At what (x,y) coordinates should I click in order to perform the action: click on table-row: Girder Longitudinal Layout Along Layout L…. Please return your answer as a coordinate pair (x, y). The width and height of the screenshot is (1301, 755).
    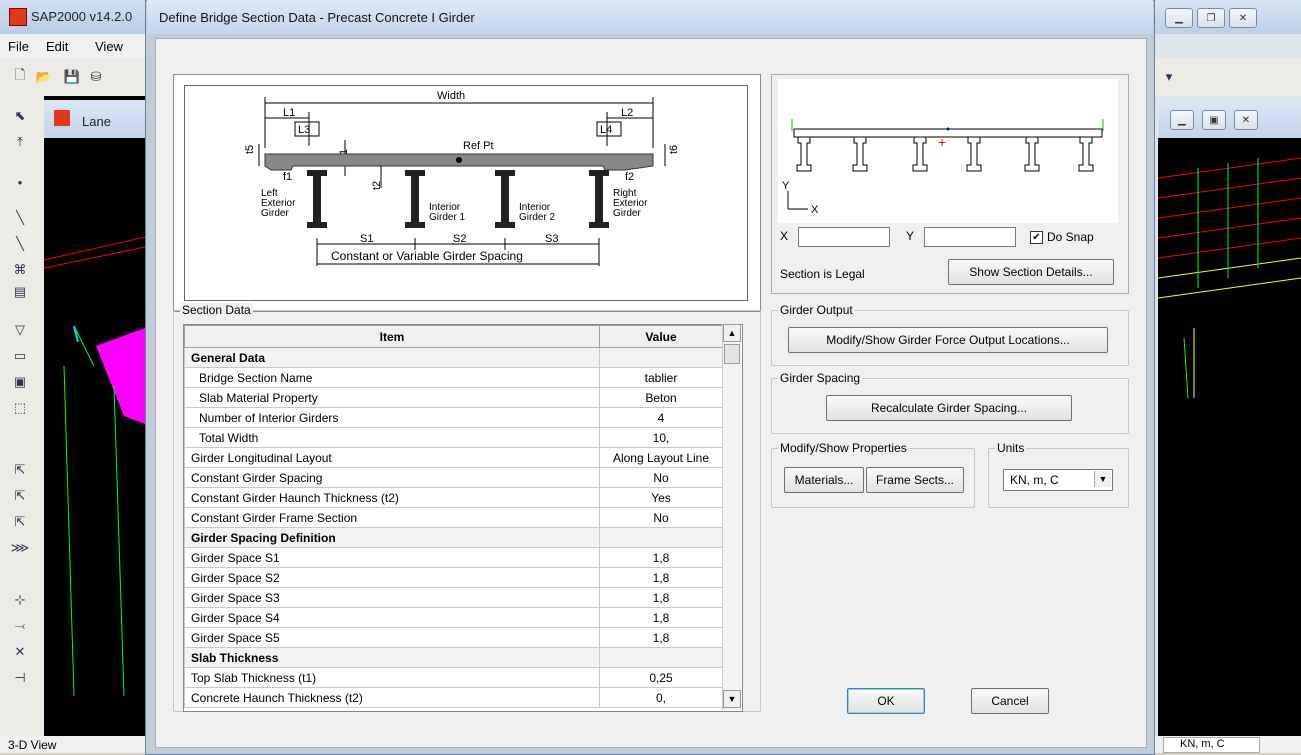
    Looking at the image, I should click on (453, 457).